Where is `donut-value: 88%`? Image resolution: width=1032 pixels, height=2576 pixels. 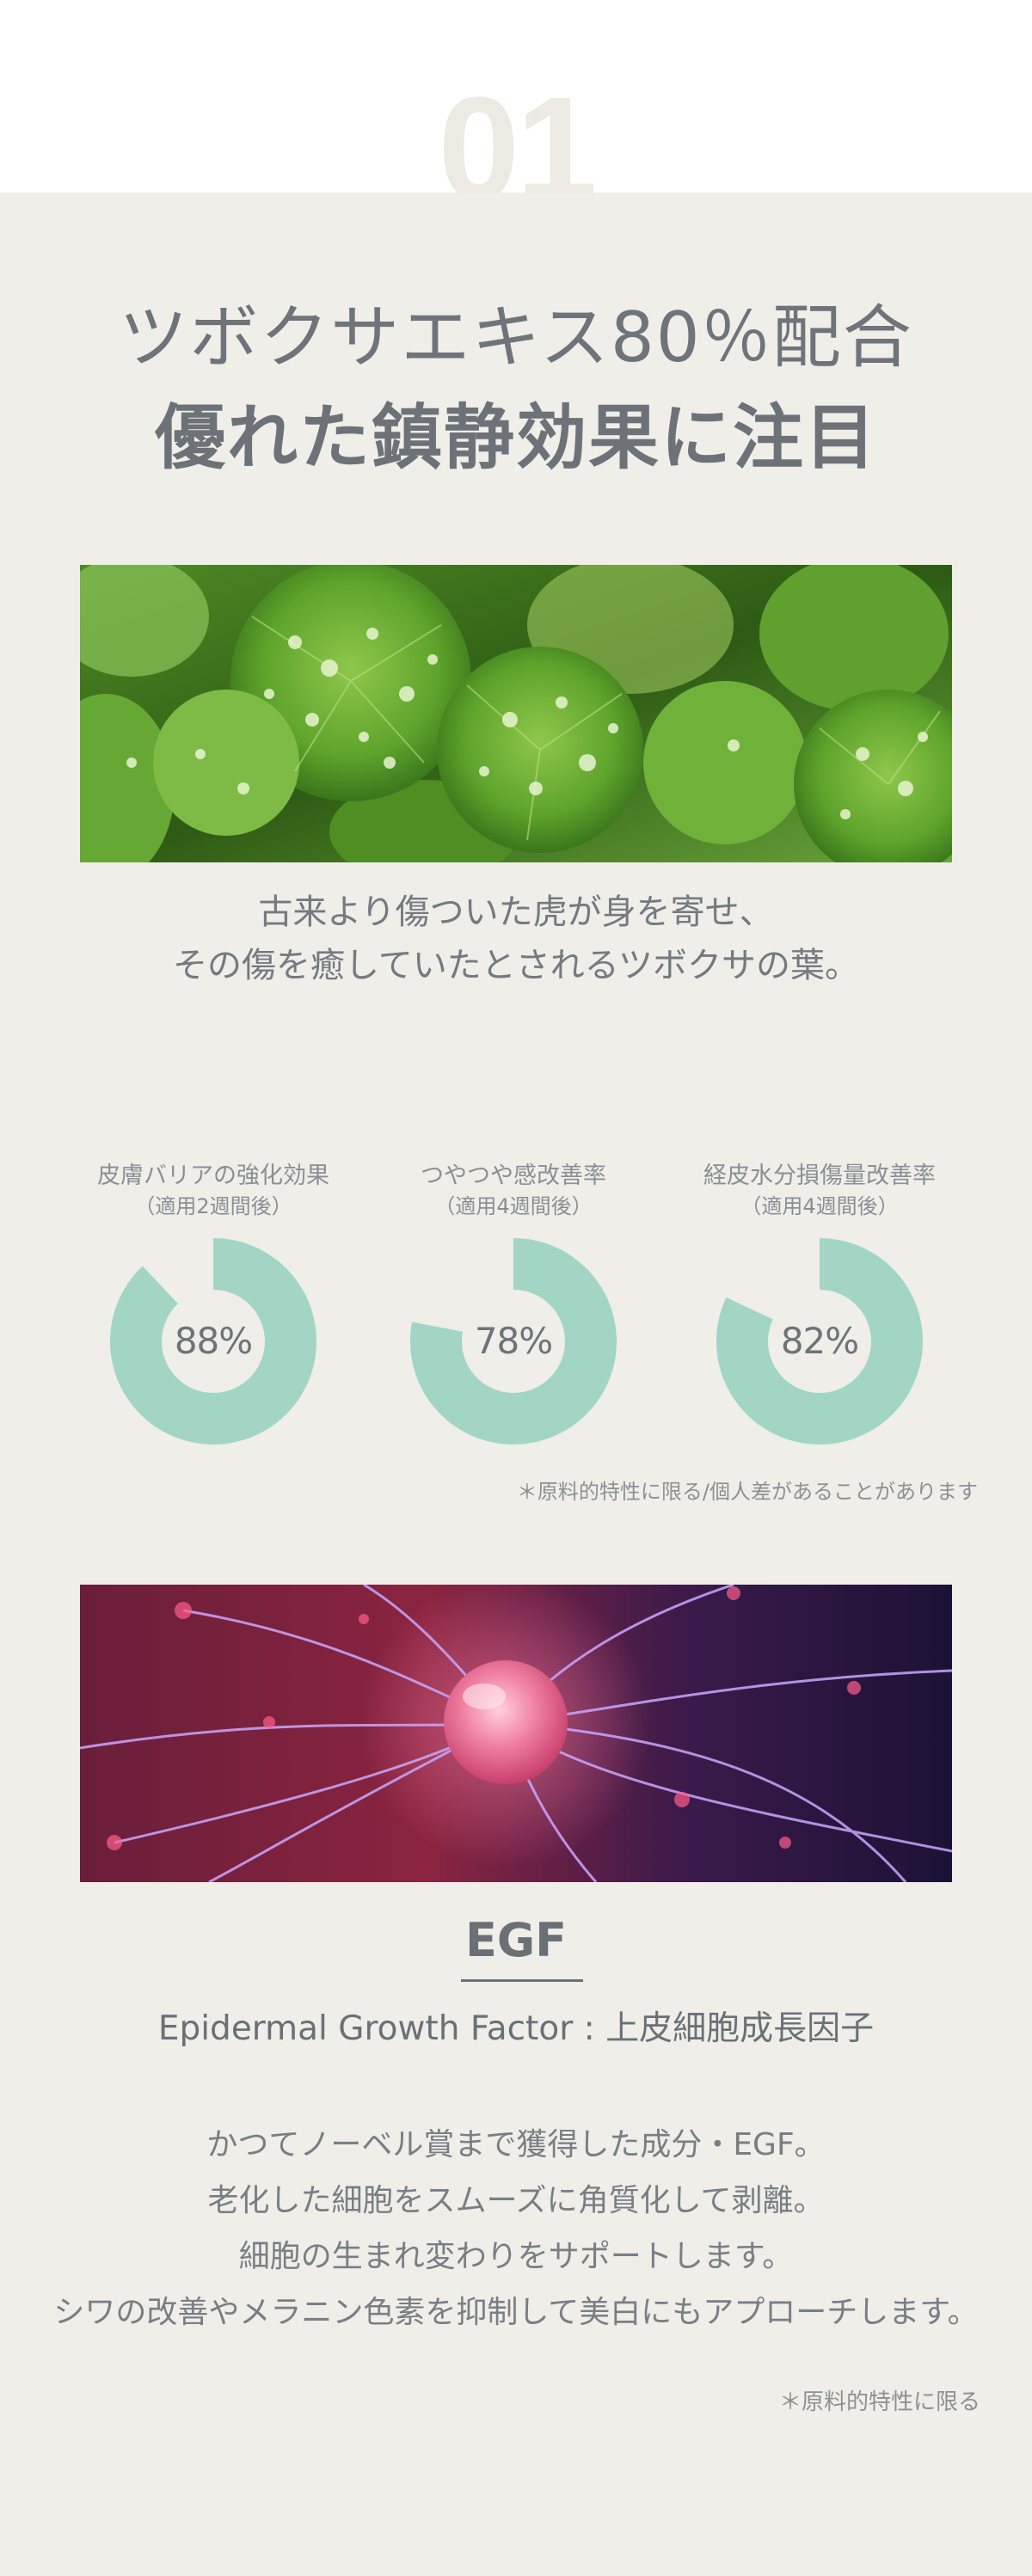
donut-value: 88% is located at coordinates (214, 1341).